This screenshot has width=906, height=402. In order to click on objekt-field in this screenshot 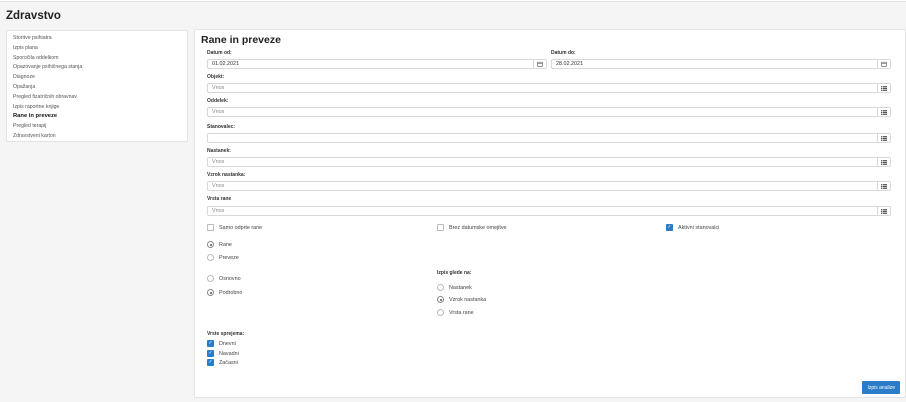, I will do `click(549, 88)`.